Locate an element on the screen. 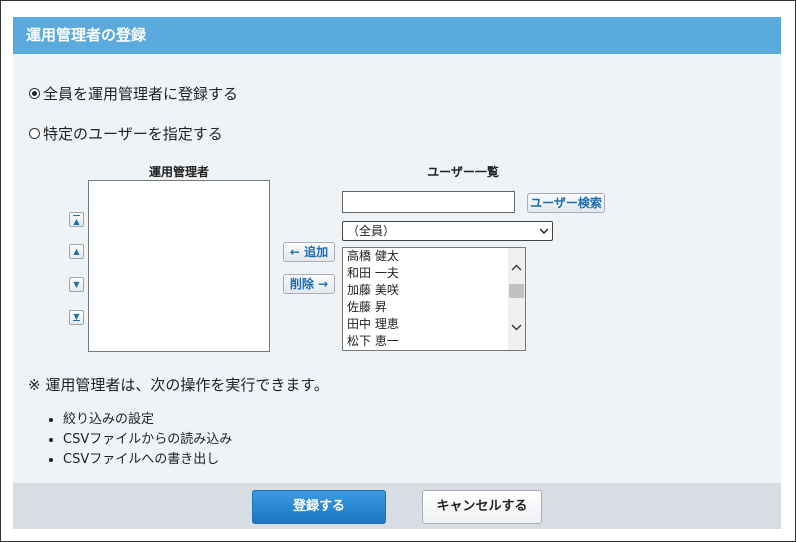 This screenshot has width=796, height=542. permissions-note: ※ 運用管理者は、次の操作を実行できます。 is located at coordinates (178, 385).